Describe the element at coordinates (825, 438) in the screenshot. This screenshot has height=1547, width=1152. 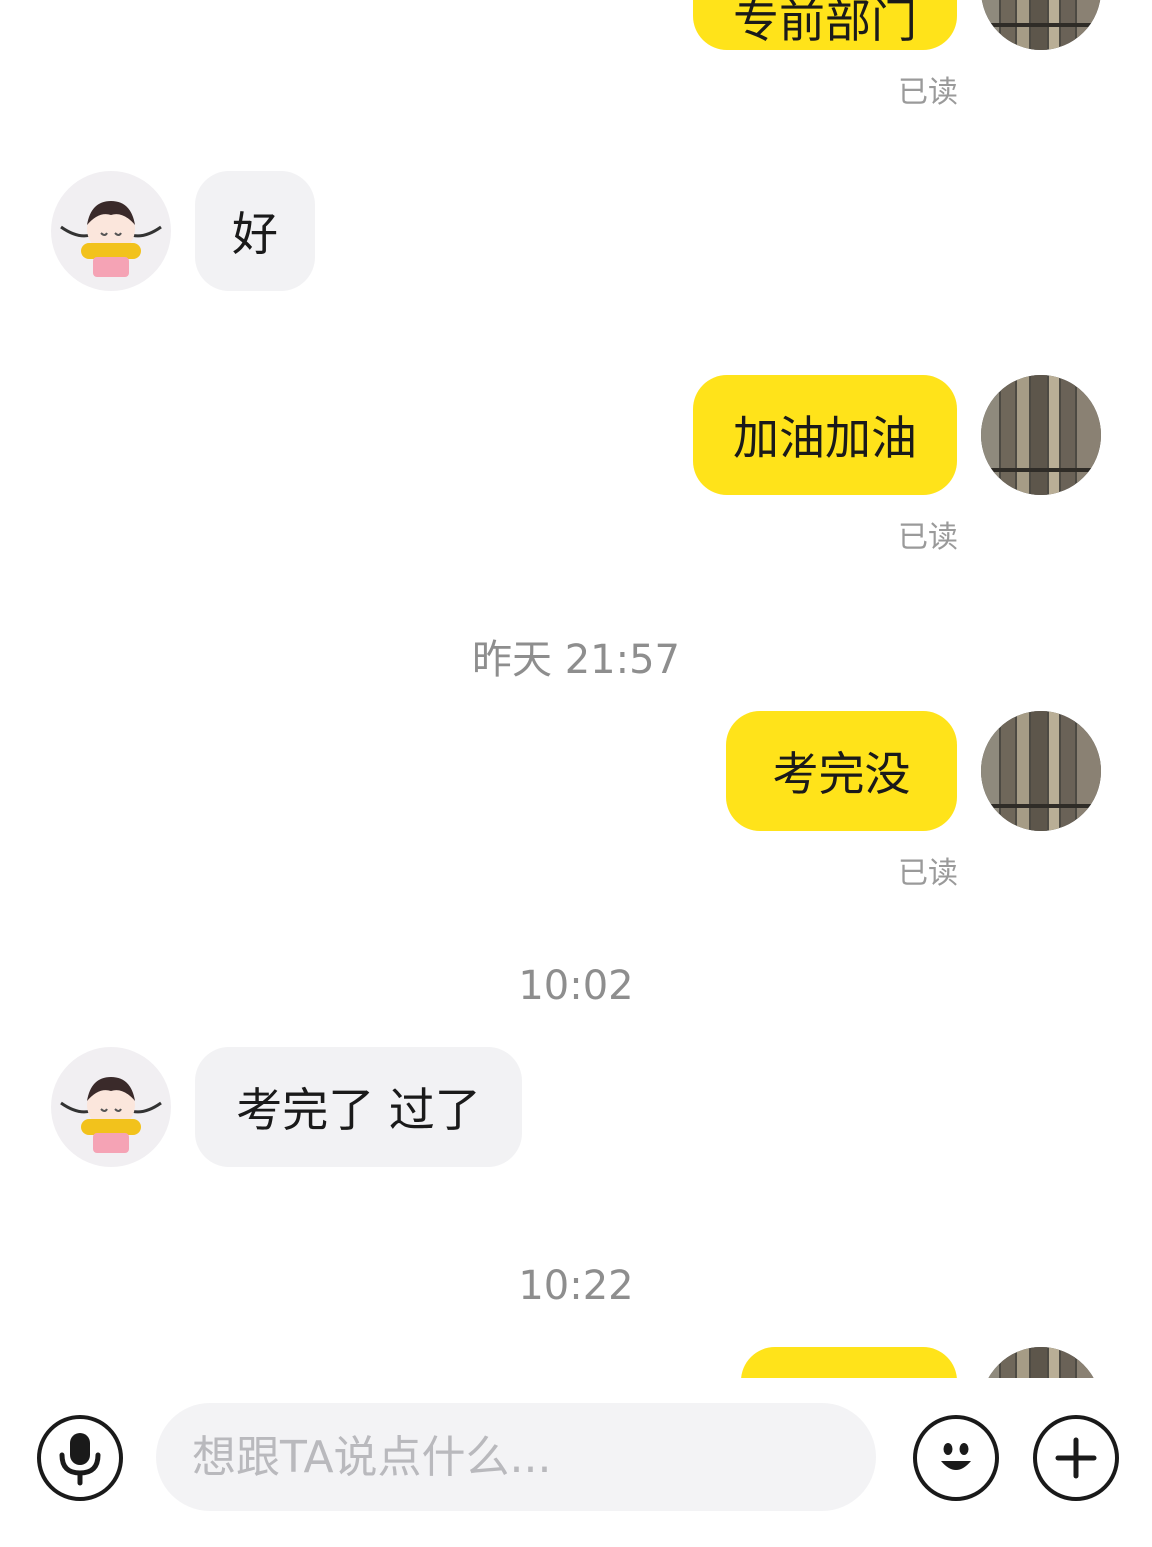
I see `message-text: 加油加油` at that location.